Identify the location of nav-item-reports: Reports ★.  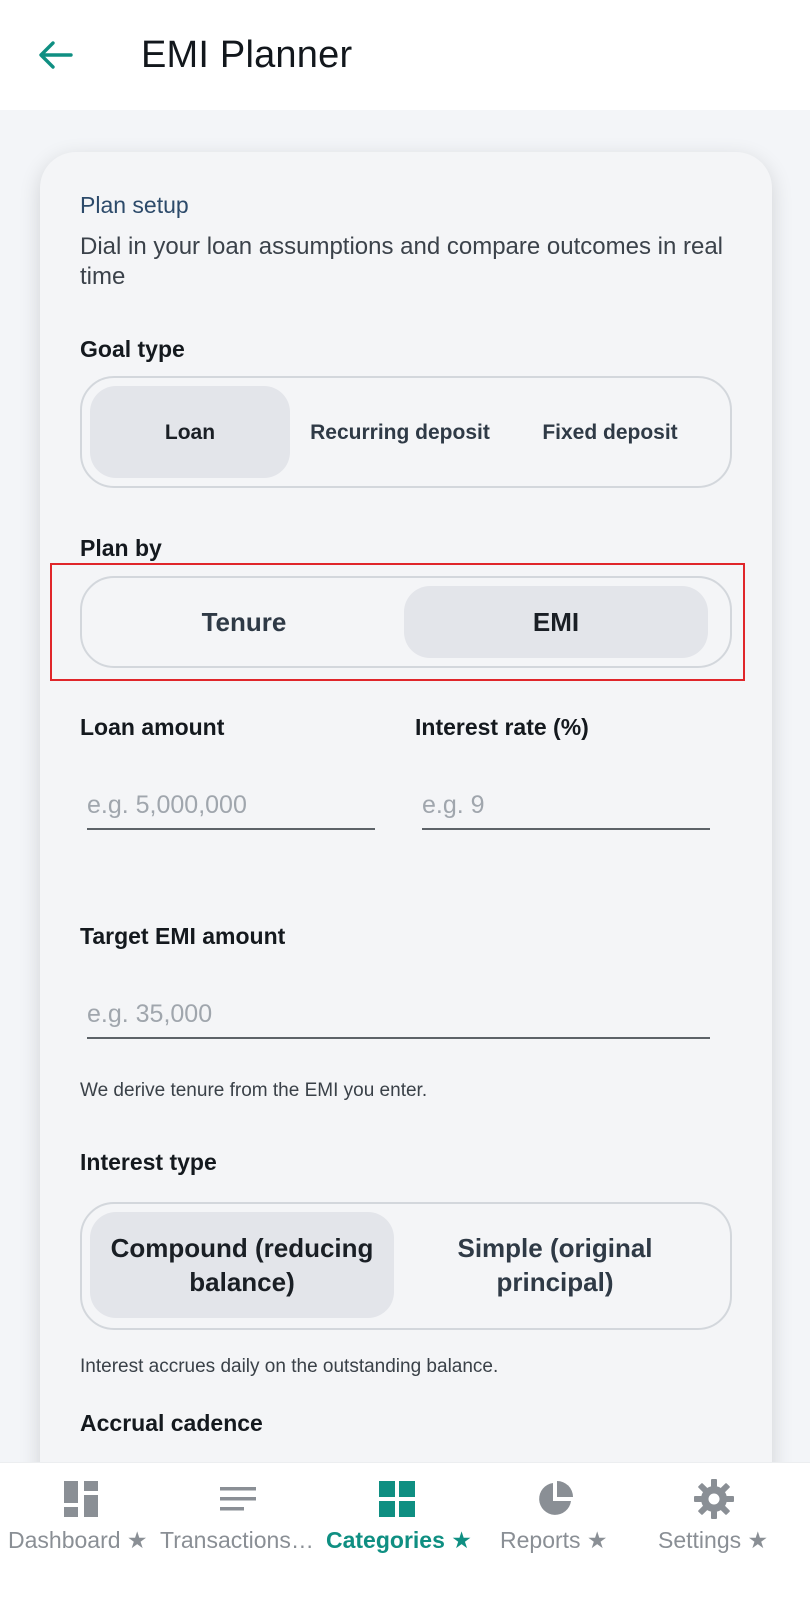
(560, 1531).